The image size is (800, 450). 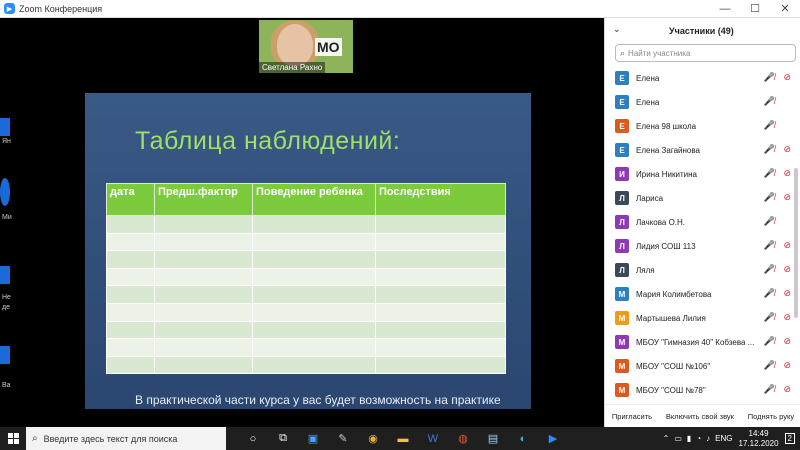 I want to click on participant-row: М МБОУ "СОШ №78" 🎤̸ ⊘, so click(x=700, y=390).